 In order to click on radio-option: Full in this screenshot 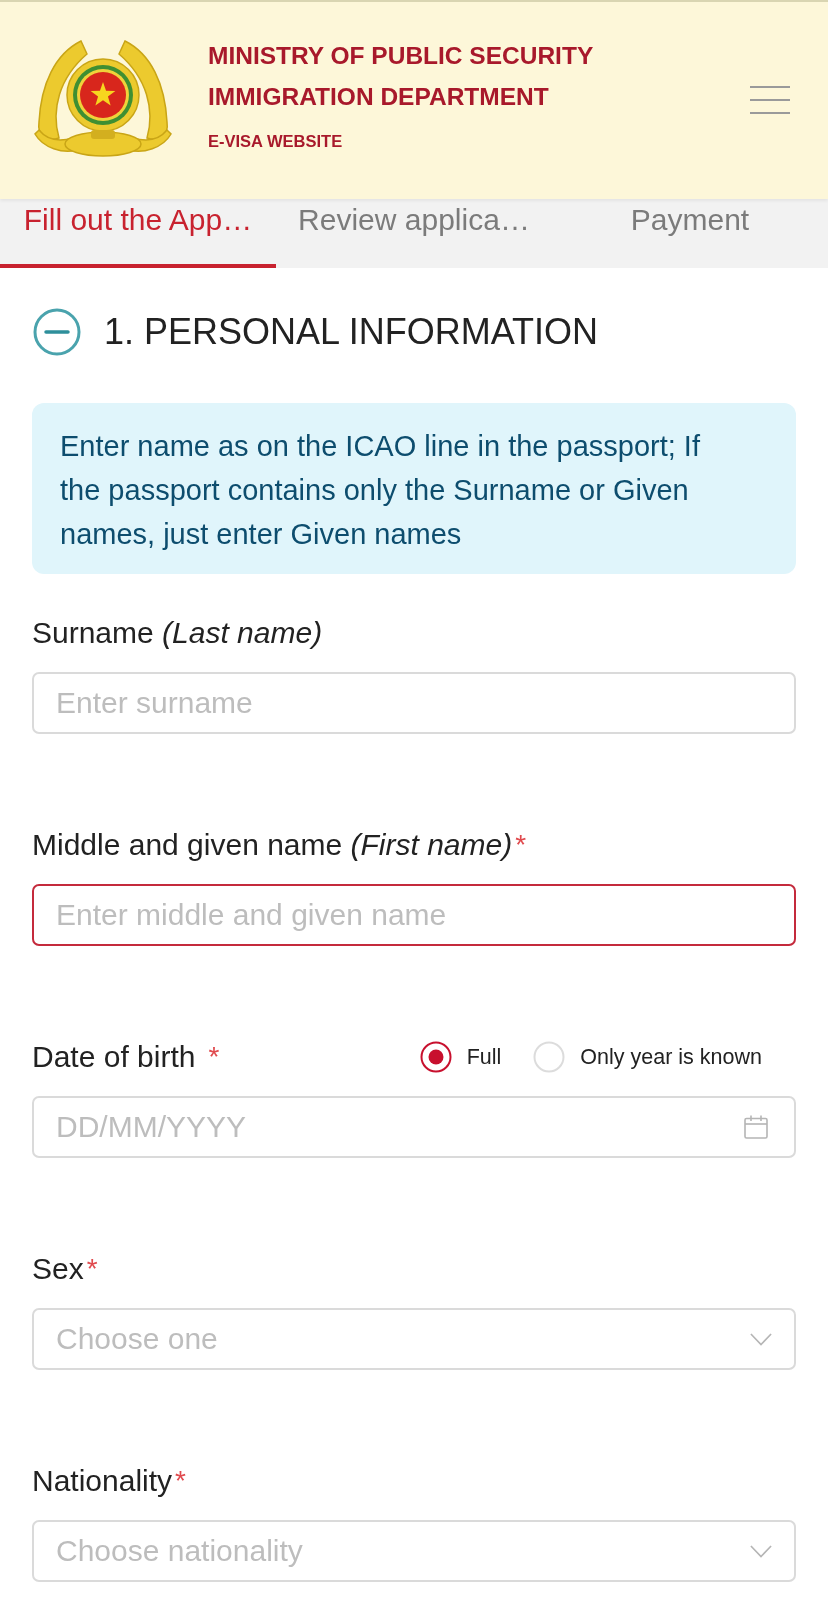, I will do `click(460, 1057)`.